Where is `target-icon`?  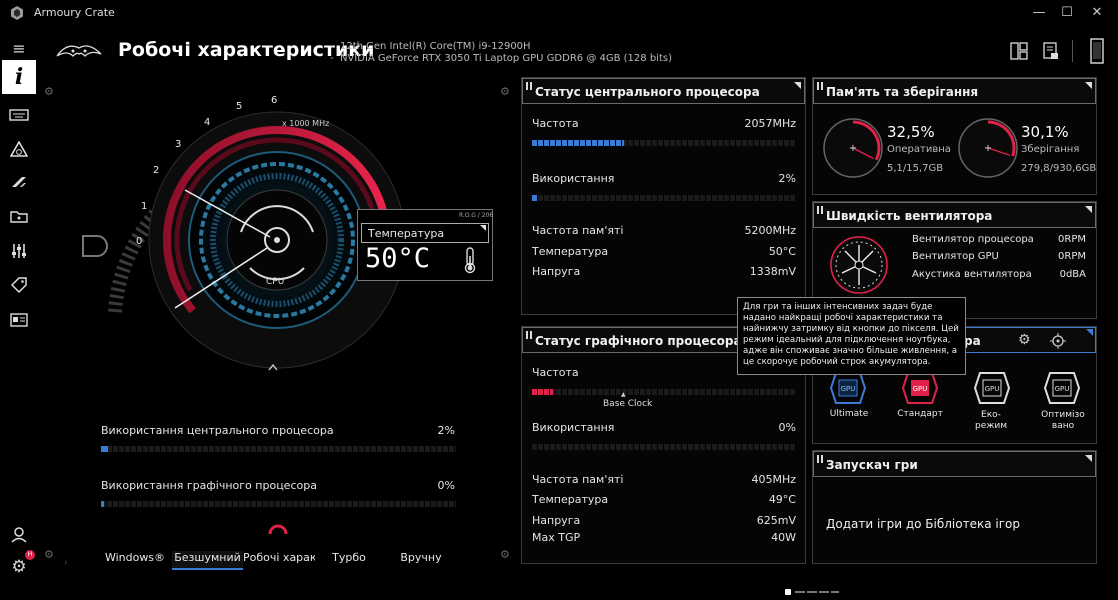 target-icon is located at coordinates (1058, 341).